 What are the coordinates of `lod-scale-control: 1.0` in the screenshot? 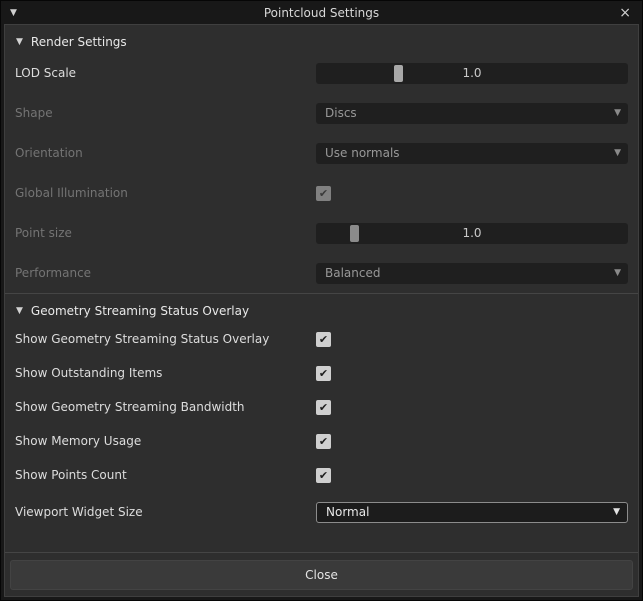 It's located at (472, 73).